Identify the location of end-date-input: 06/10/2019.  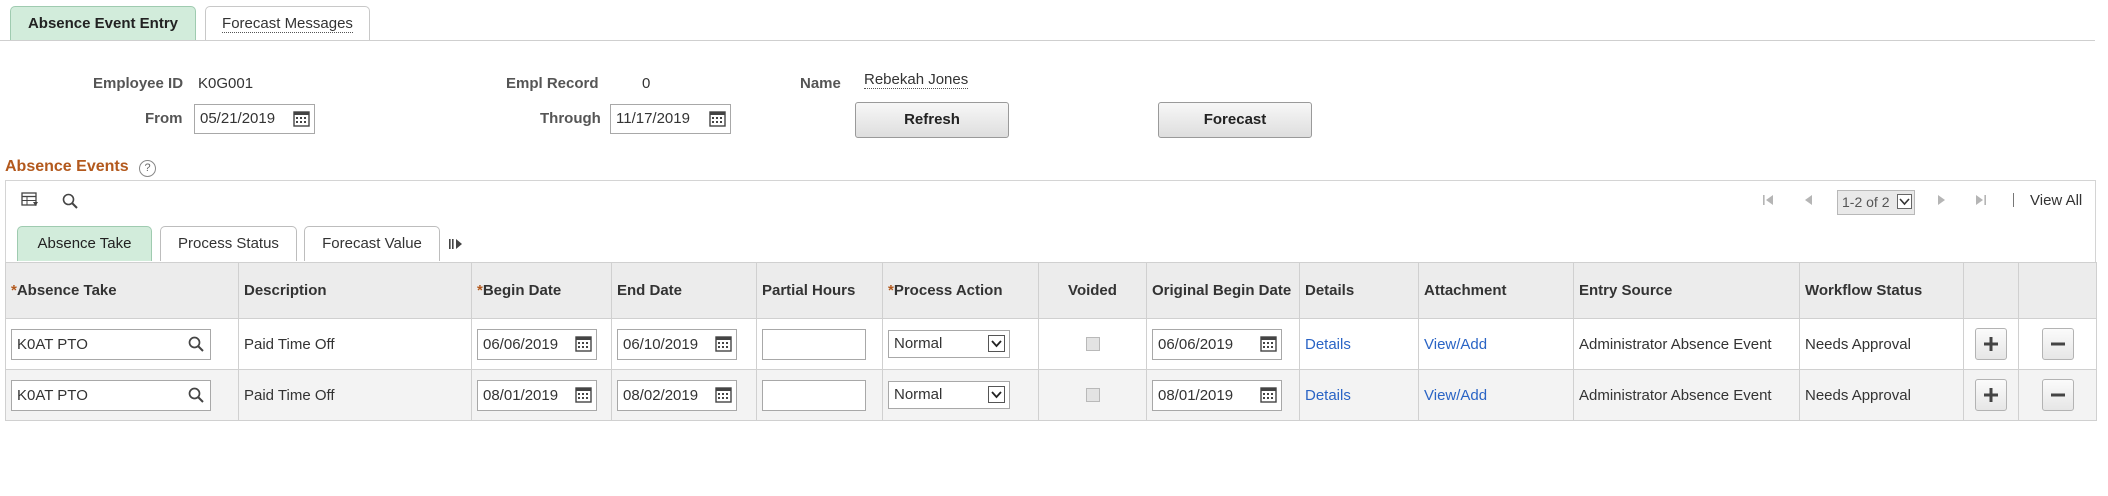
(677, 344).